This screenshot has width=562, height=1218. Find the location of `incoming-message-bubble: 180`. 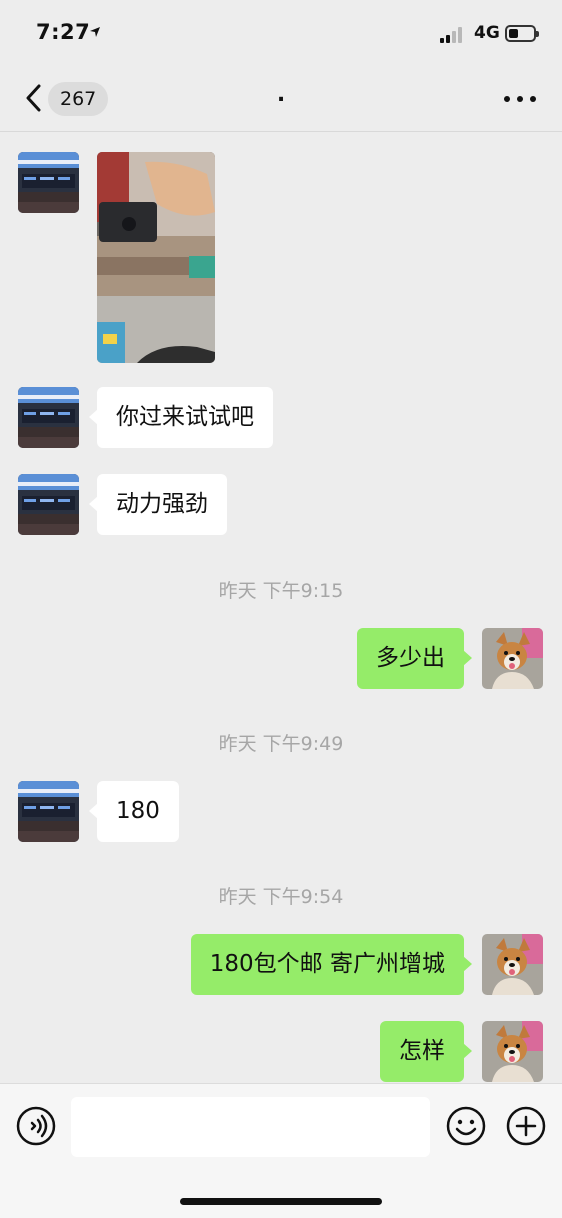

incoming-message-bubble: 180 is located at coordinates (134, 811).